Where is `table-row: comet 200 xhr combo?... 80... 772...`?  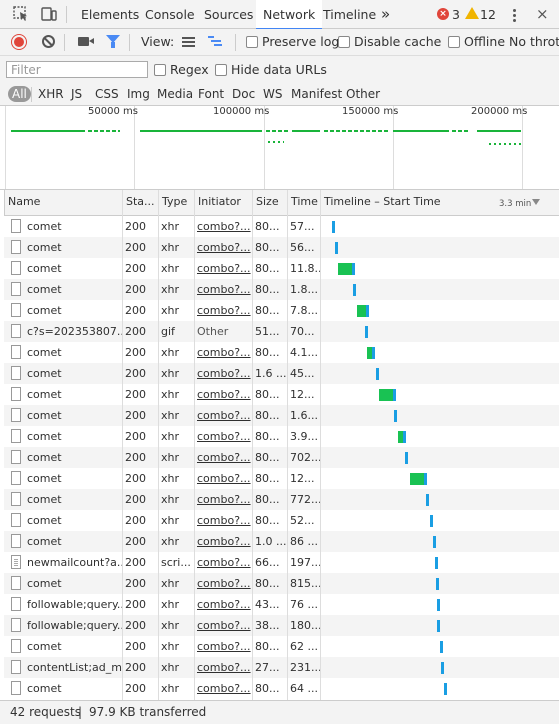 table-row: comet 200 xhr combo?... 80... 772... is located at coordinates (281, 499).